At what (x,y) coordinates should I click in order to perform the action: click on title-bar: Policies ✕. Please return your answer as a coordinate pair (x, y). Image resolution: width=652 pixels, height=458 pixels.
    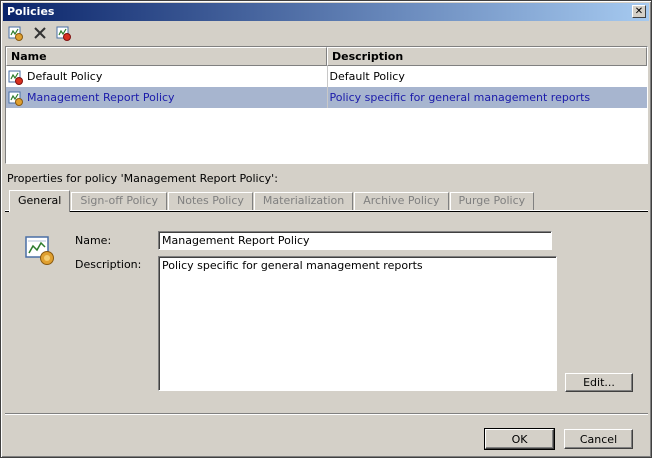
    Looking at the image, I should click on (326, 12).